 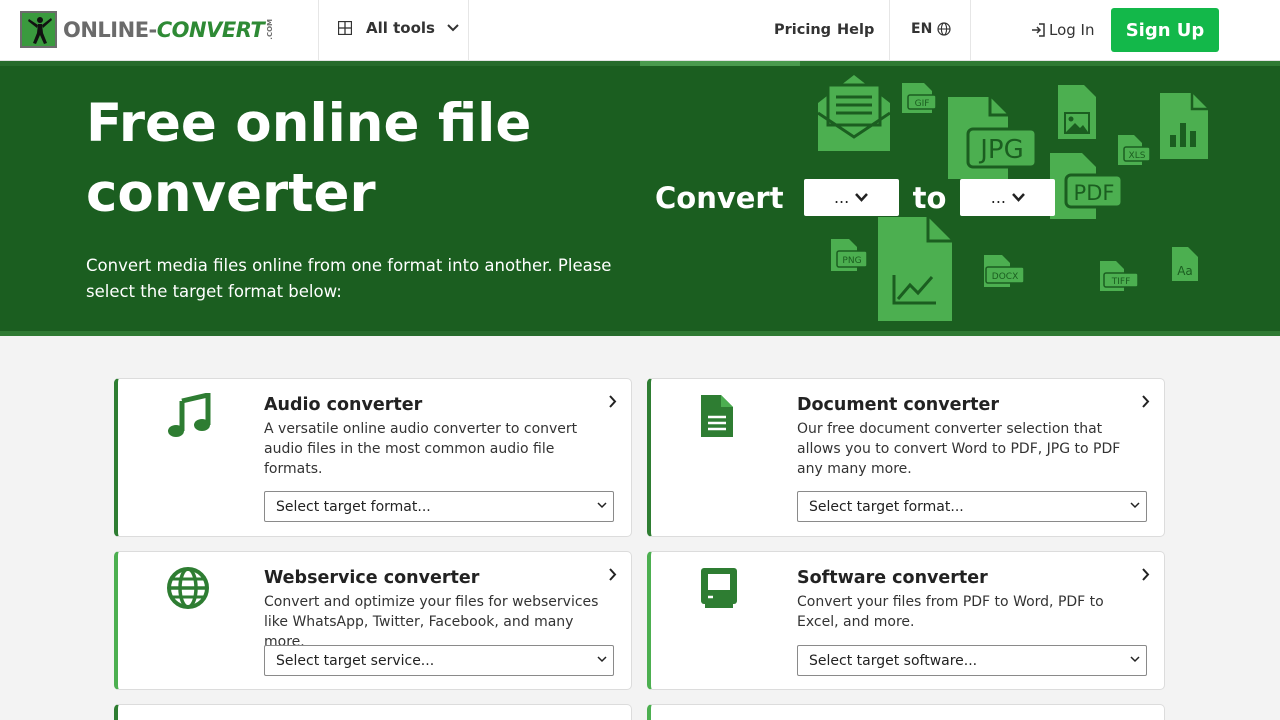 I want to click on png-file-icon: PNG, so click(x=849, y=255).